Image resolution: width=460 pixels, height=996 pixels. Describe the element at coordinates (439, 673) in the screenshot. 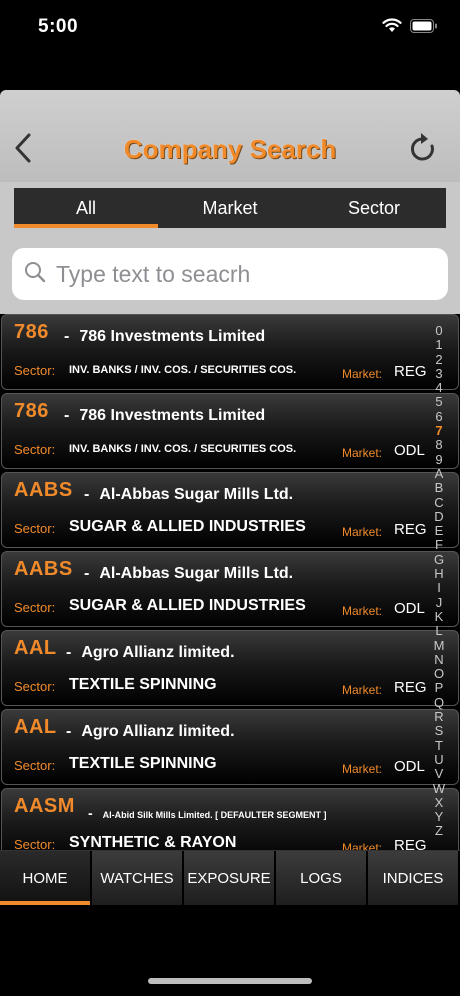

I see `index-letter: O` at that location.